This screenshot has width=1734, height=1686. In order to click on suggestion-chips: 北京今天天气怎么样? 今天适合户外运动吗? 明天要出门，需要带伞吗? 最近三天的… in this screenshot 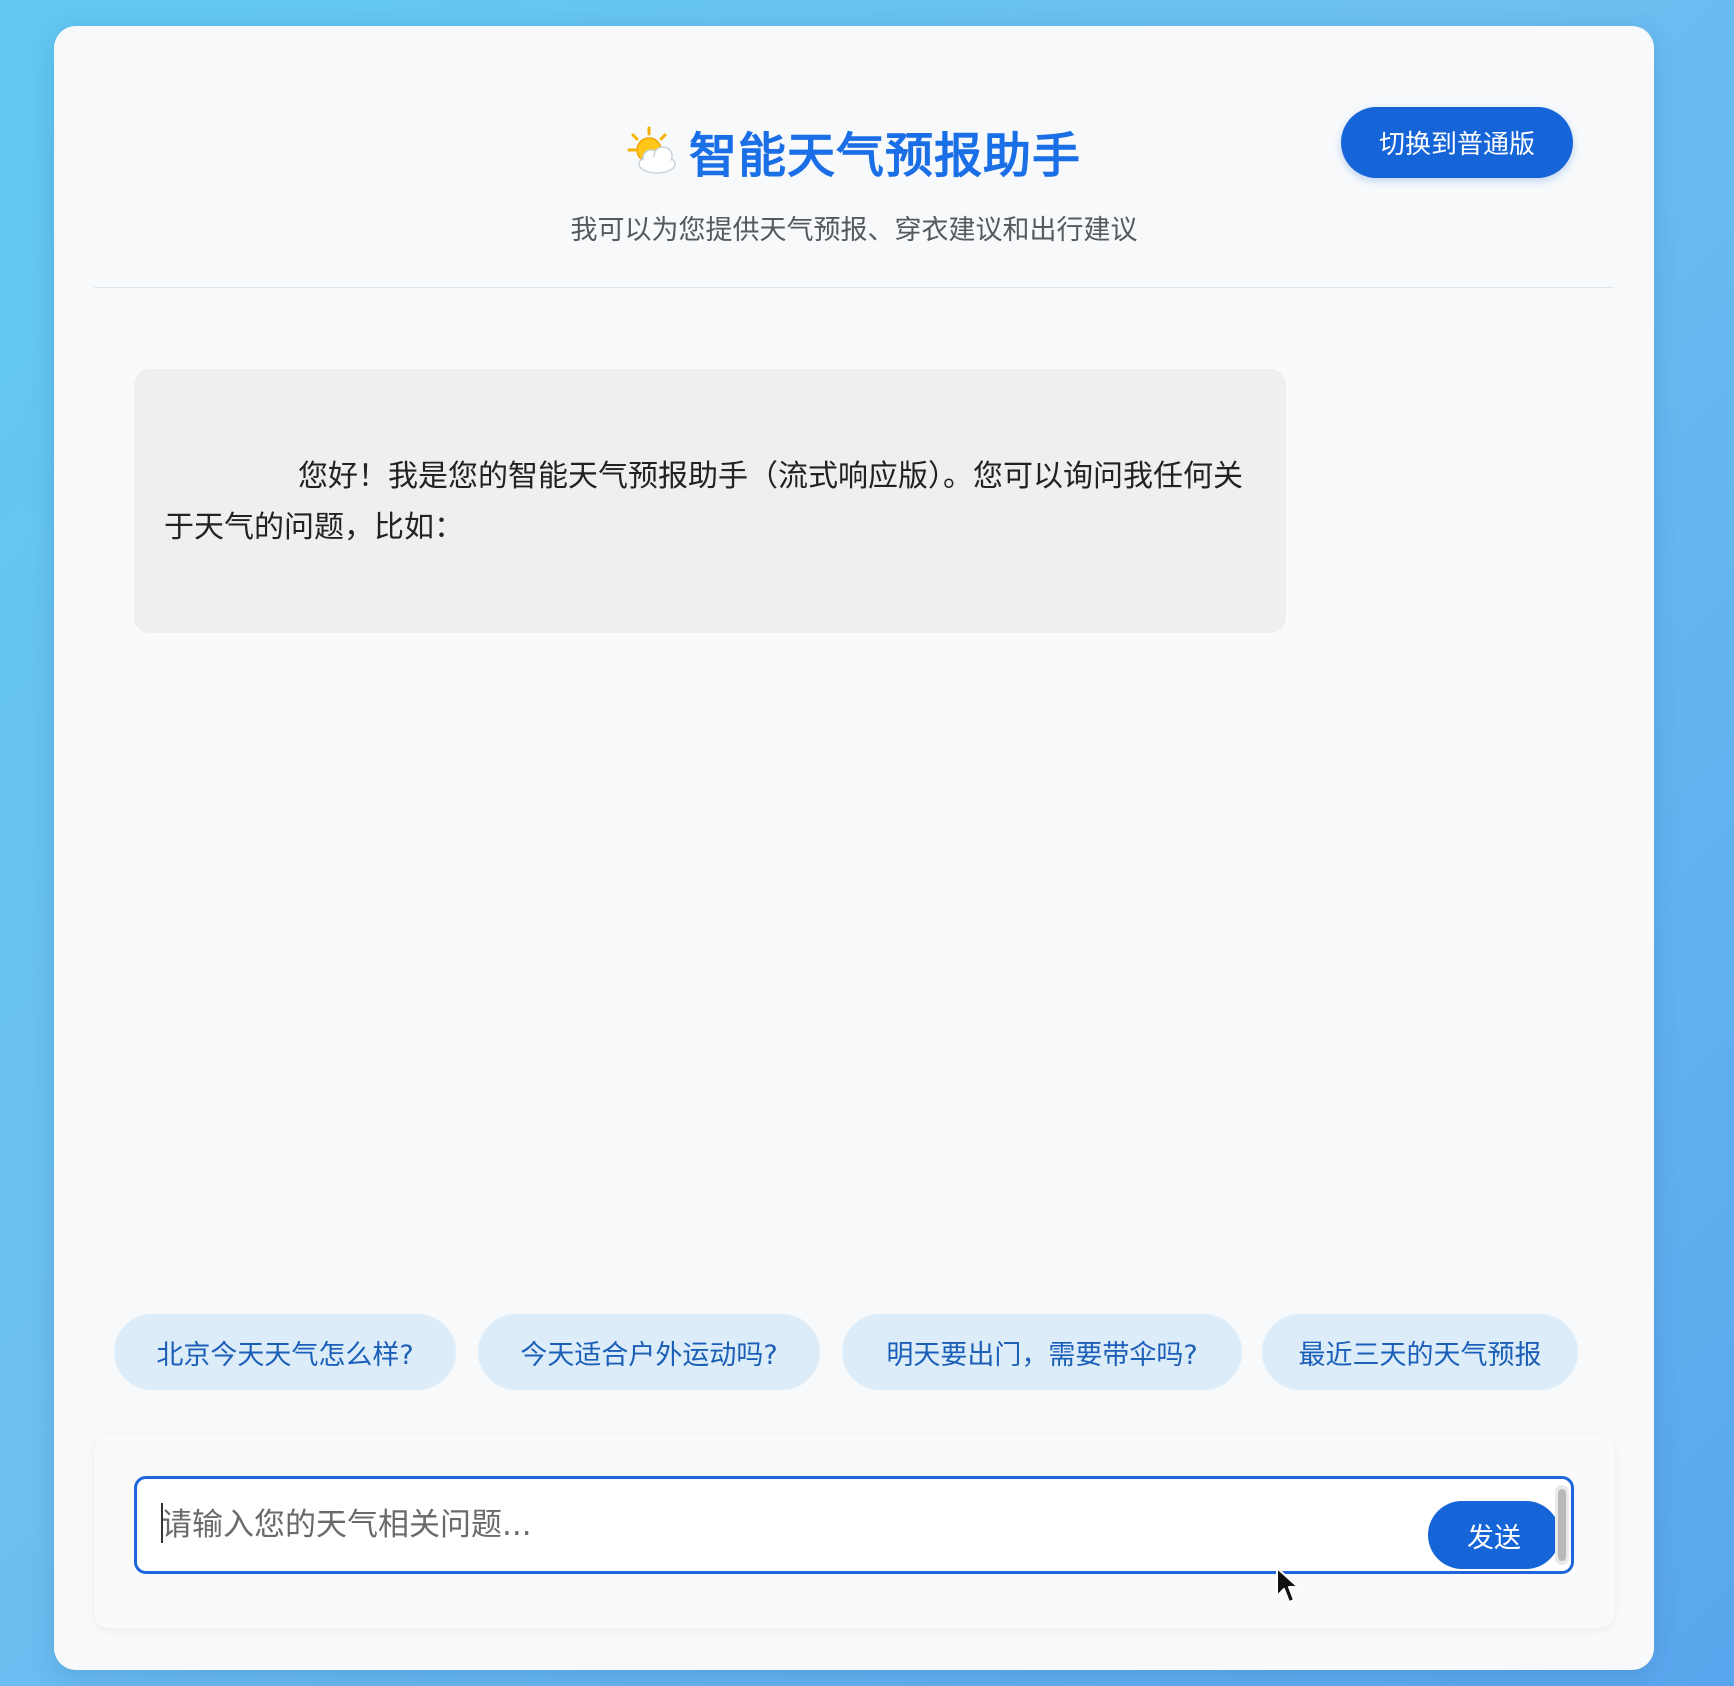, I will do `click(820, 1352)`.